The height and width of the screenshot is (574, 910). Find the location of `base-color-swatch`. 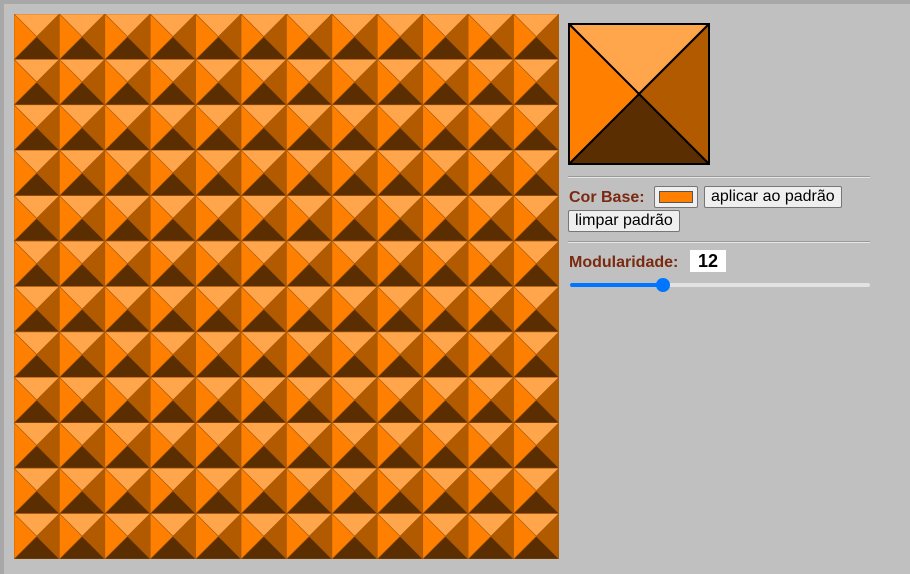

base-color-swatch is located at coordinates (676, 197).